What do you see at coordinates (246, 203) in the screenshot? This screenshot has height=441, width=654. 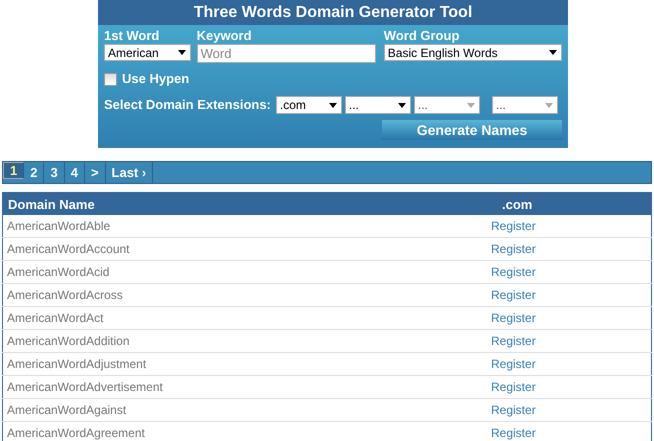 I see `column-header: Domain Name` at bounding box center [246, 203].